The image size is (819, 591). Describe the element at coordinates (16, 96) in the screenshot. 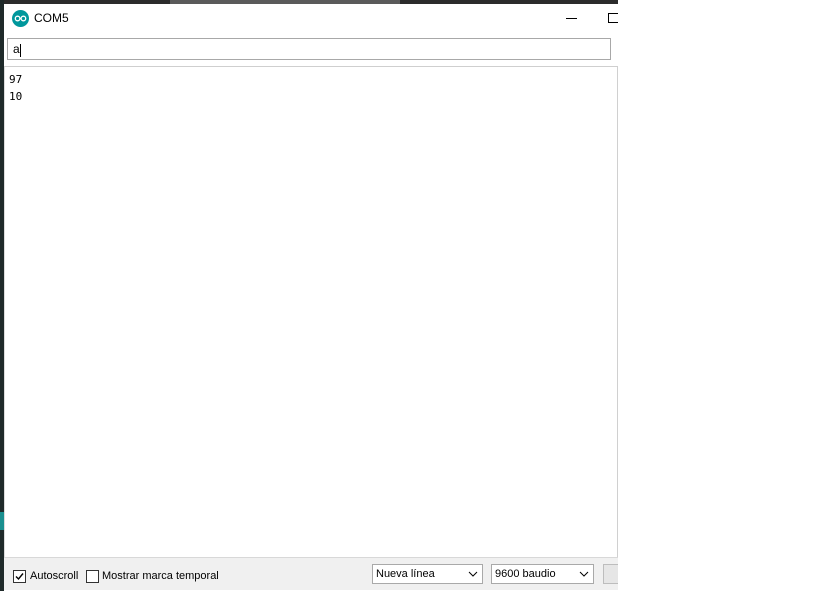

I see `output-line: 10` at that location.